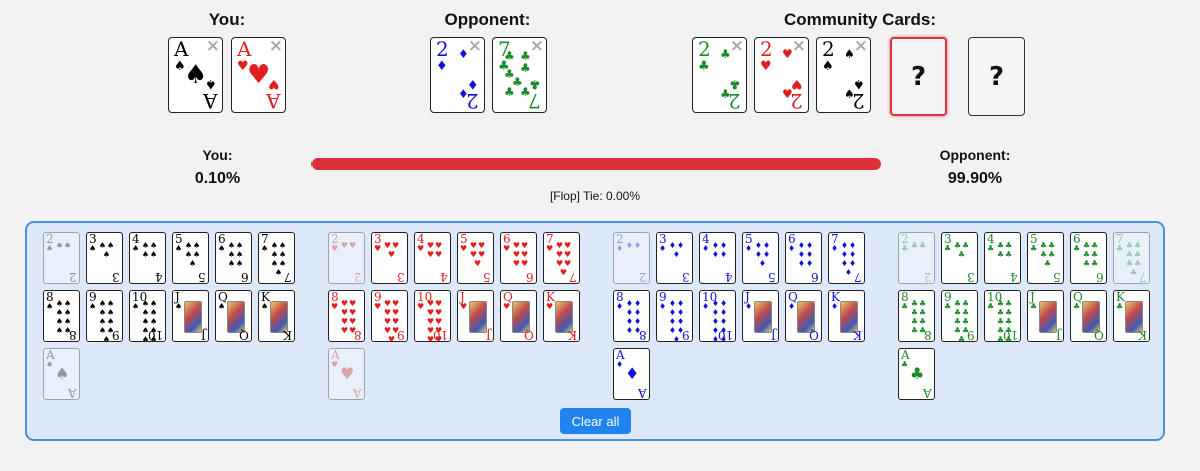 Image resolution: width=1200 pixels, height=471 pixels. I want to click on picker-card-6-hearts: 6 ♥ ♥♥♥♥♥♥ 6, so click(518, 258).